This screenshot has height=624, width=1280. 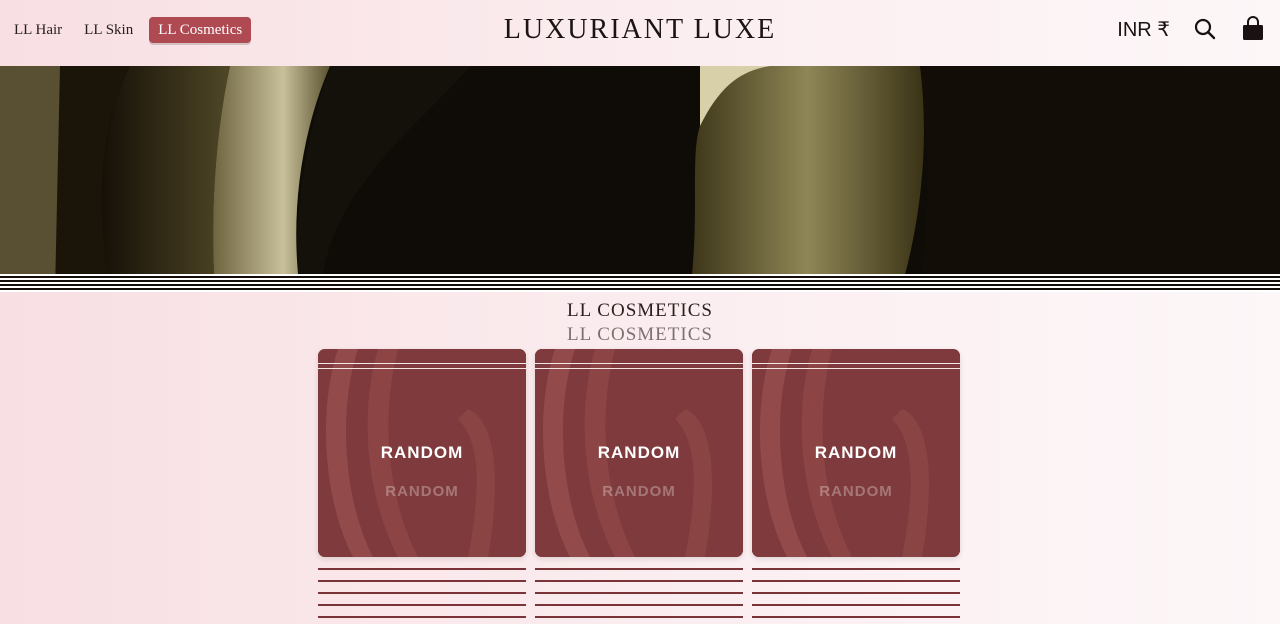 I want to click on section-title-echo: LL COSMETICS, so click(x=640, y=332).